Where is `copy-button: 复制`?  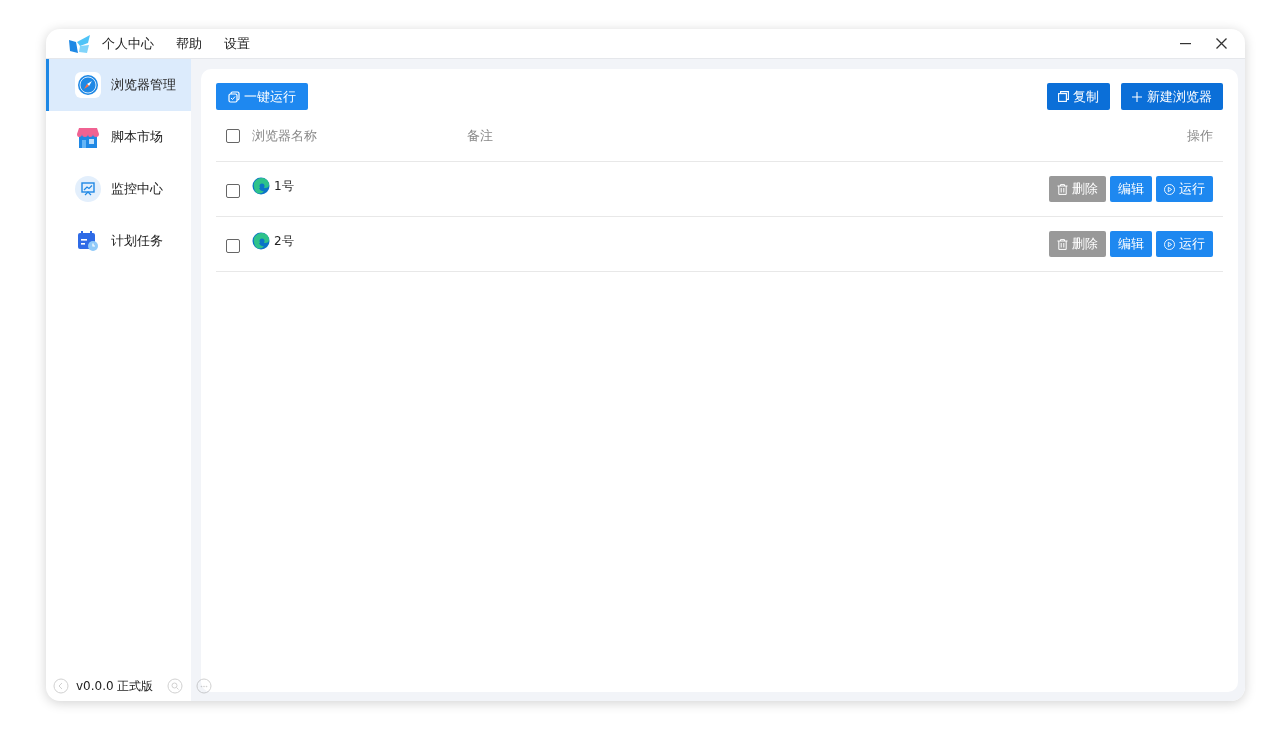
copy-button: 复制 is located at coordinates (1078, 96).